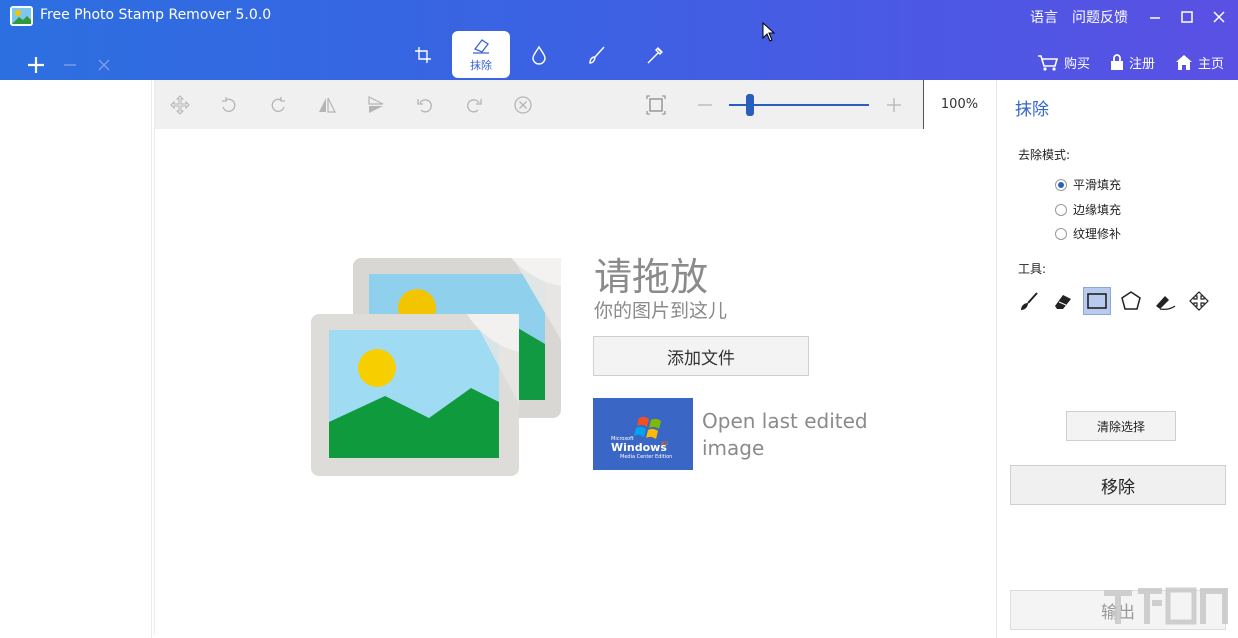 The image size is (1238, 638). I want to click on mode-texture-repair: 纹理修补, so click(1088, 233).